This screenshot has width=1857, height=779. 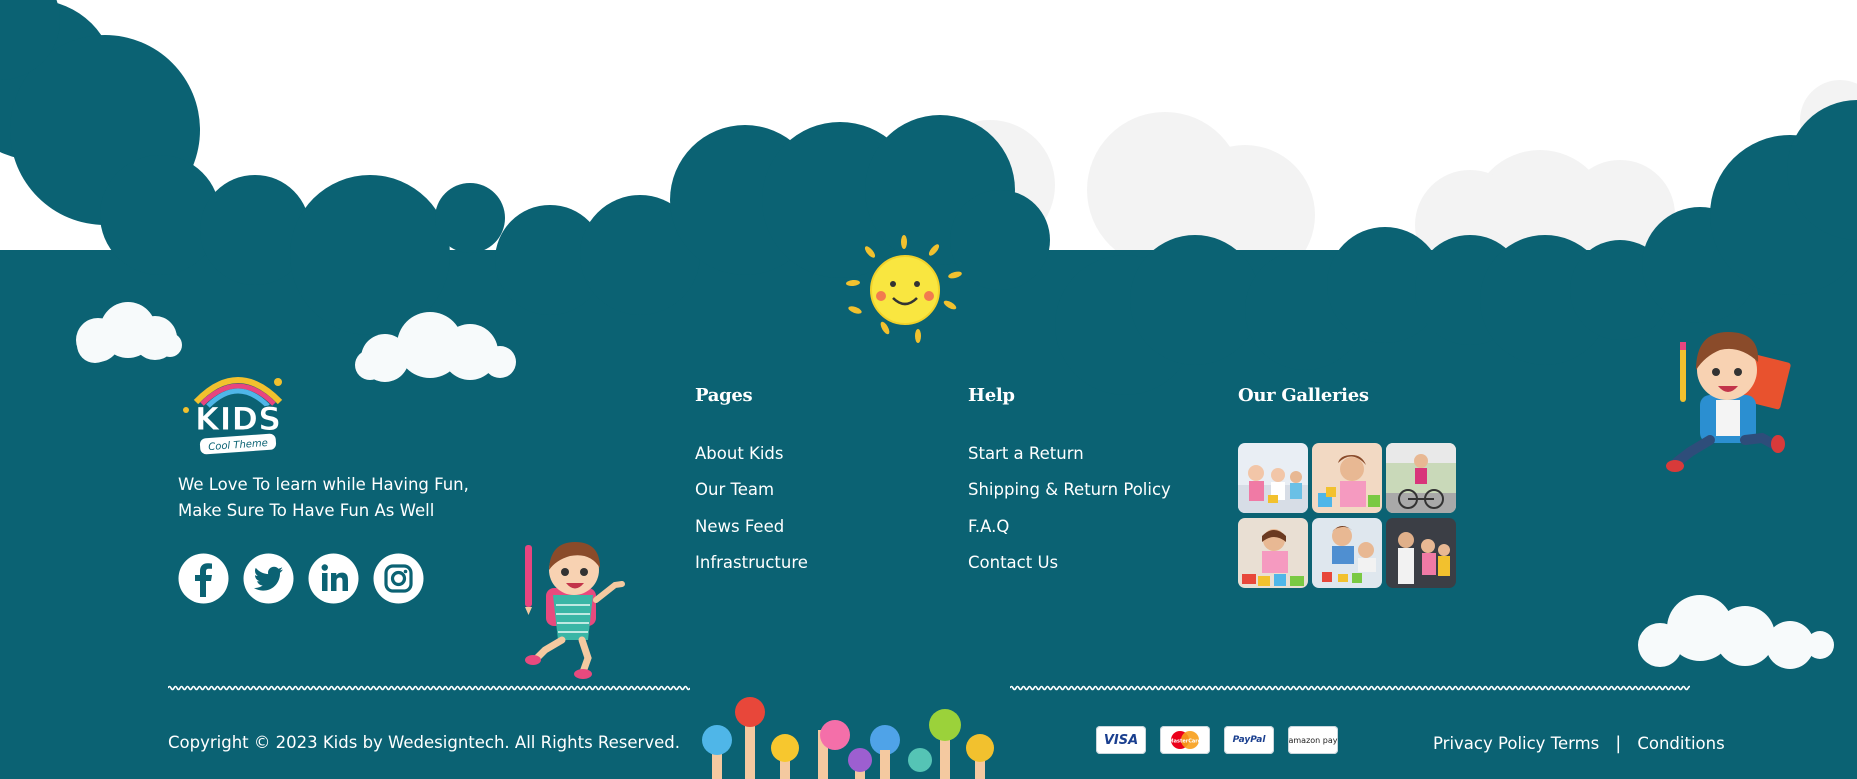 What do you see at coordinates (323, 484) in the screenshot?
I see `tagline-line-1: We Love To learn while Having Fun,` at bounding box center [323, 484].